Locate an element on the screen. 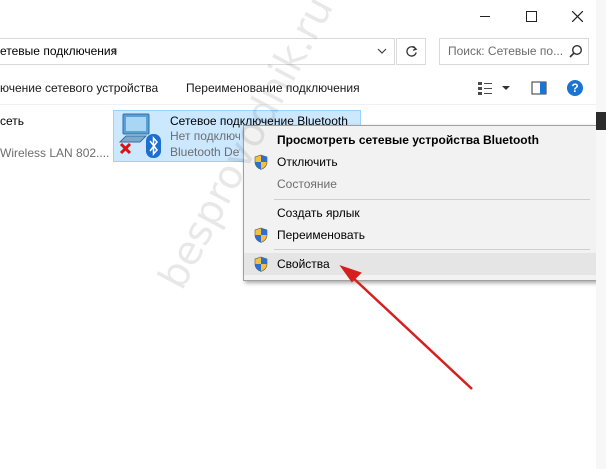  menu-item-rename: Переименовать is located at coordinates (420, 235).